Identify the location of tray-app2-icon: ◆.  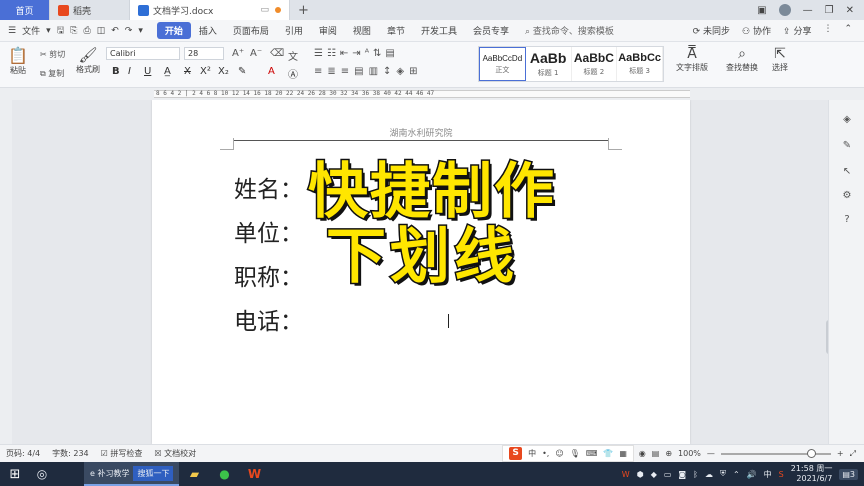
(654, 474).